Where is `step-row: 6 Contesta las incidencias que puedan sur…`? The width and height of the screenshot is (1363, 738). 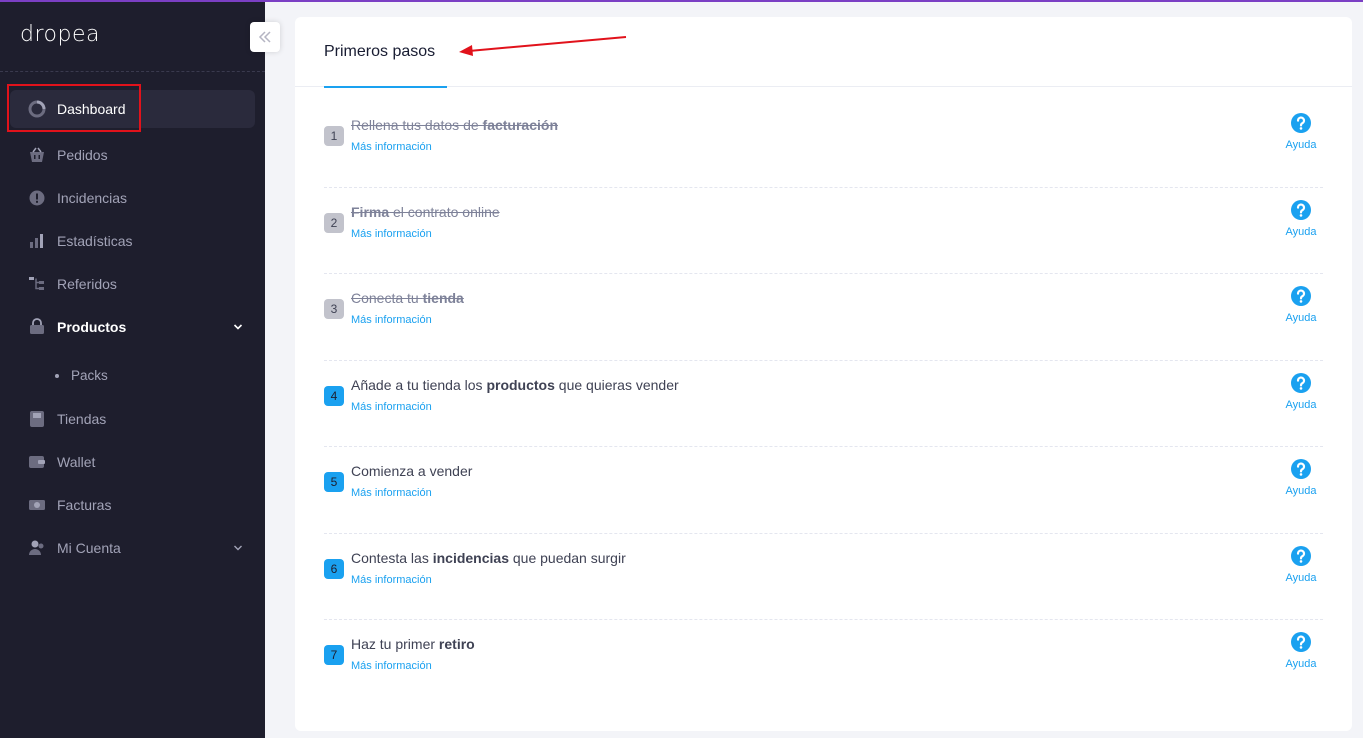 step-row: 6 Contesta las incidencias que puedan sur… is located at coordinates (823, 577).